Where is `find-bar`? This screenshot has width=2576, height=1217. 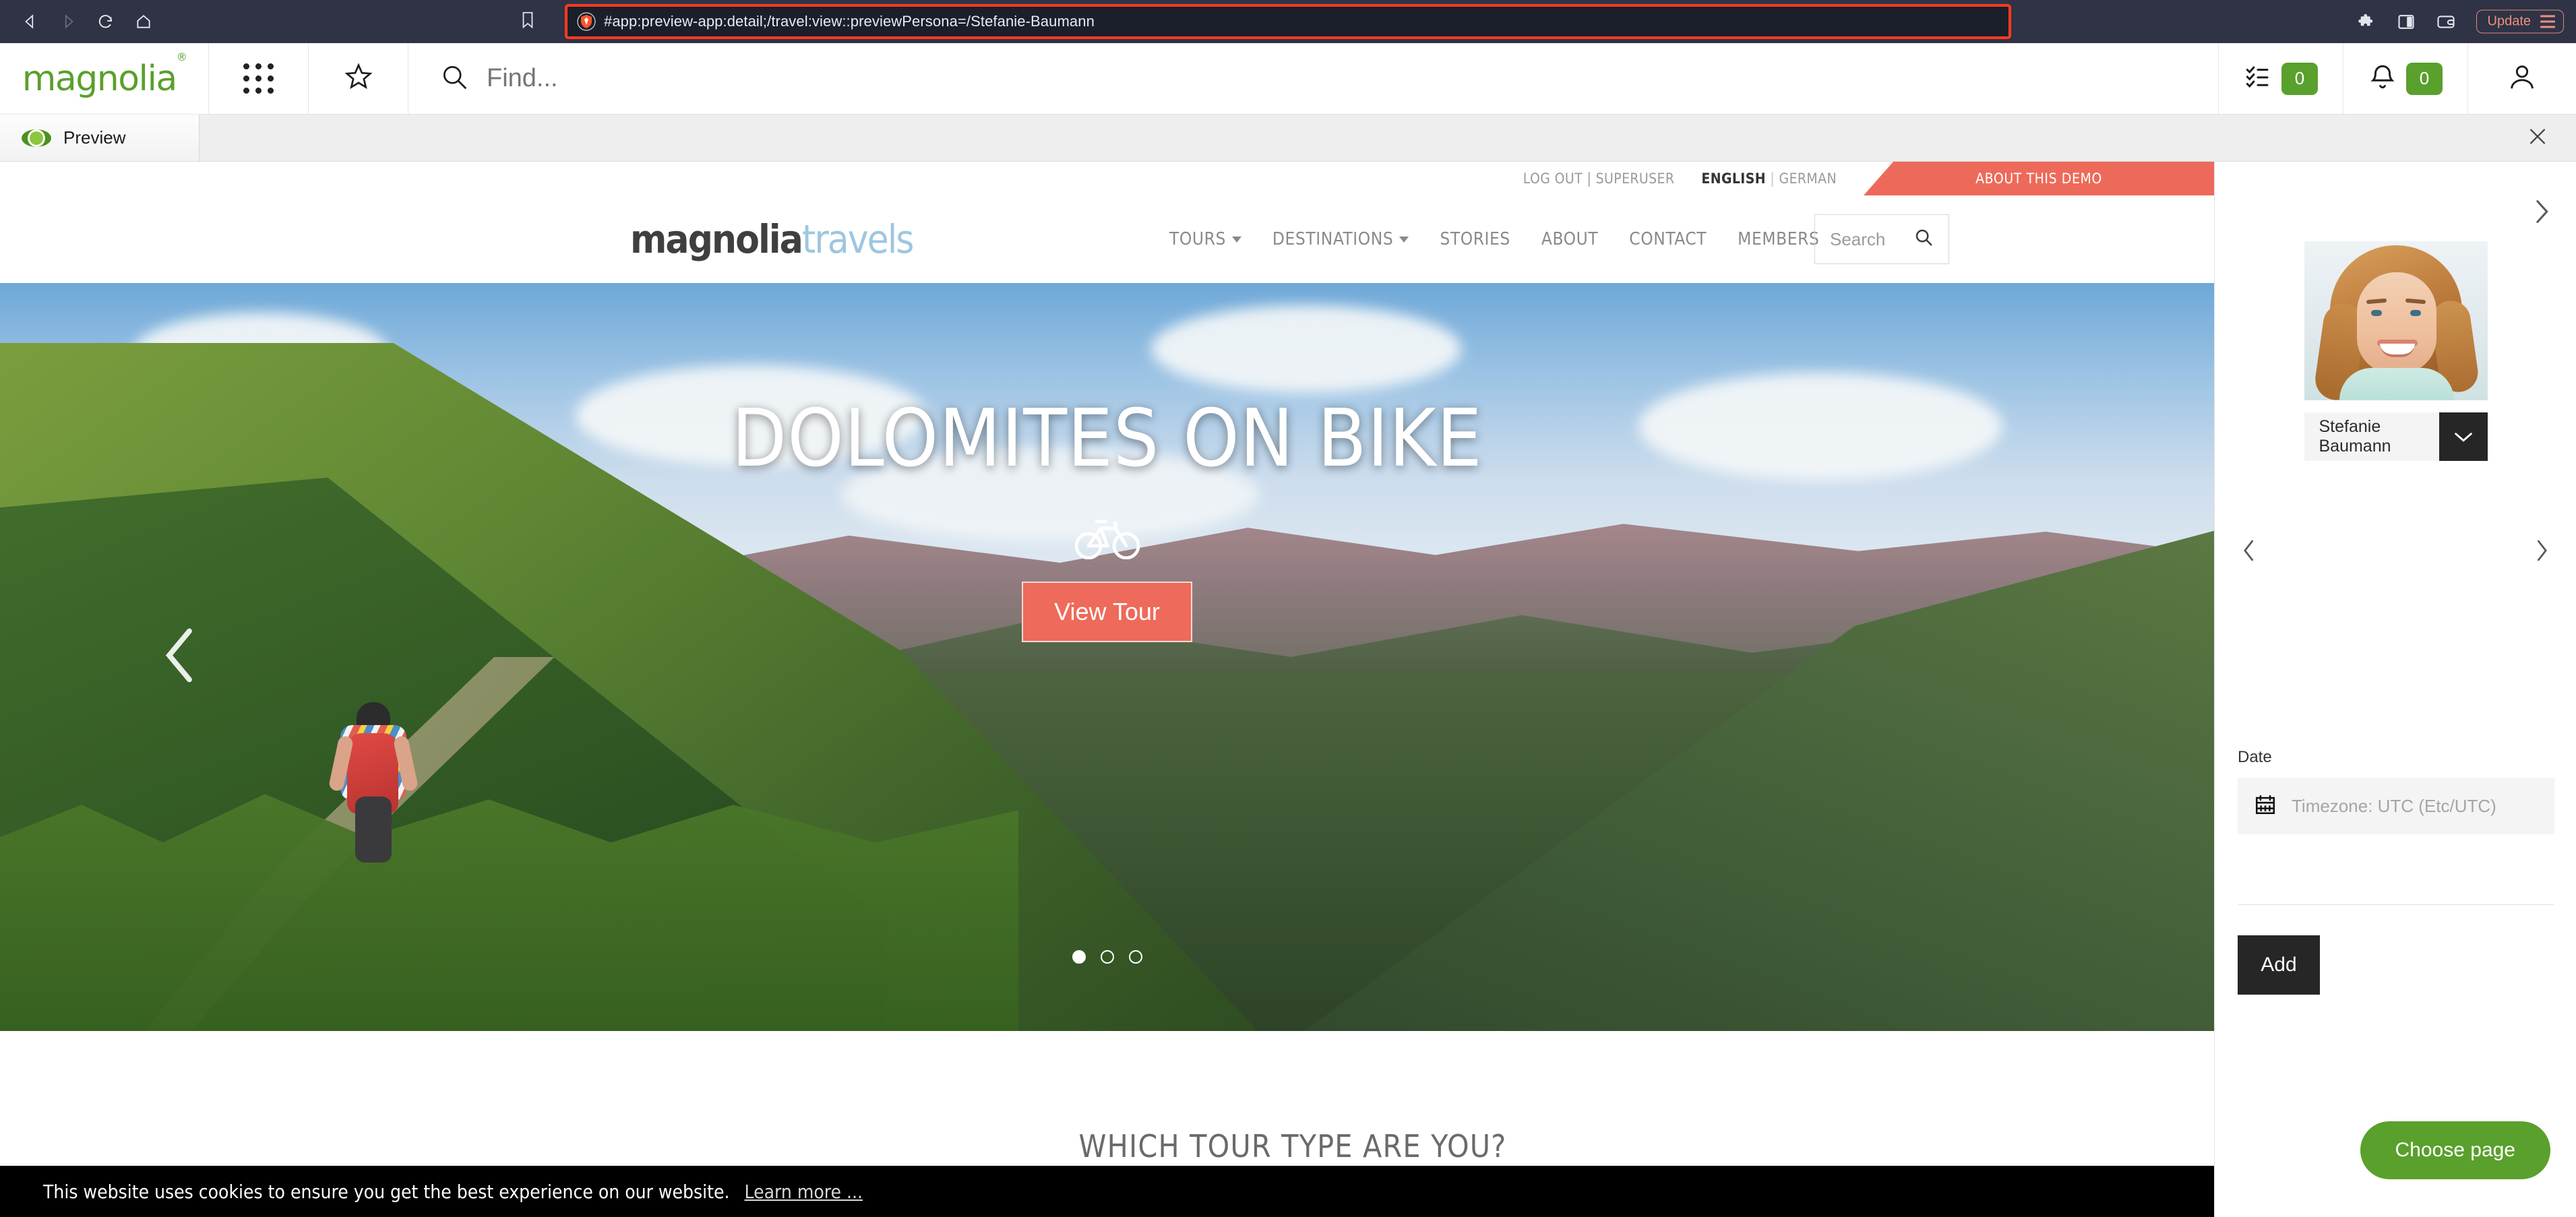
find-bar is located at coordinates (1313, 78).